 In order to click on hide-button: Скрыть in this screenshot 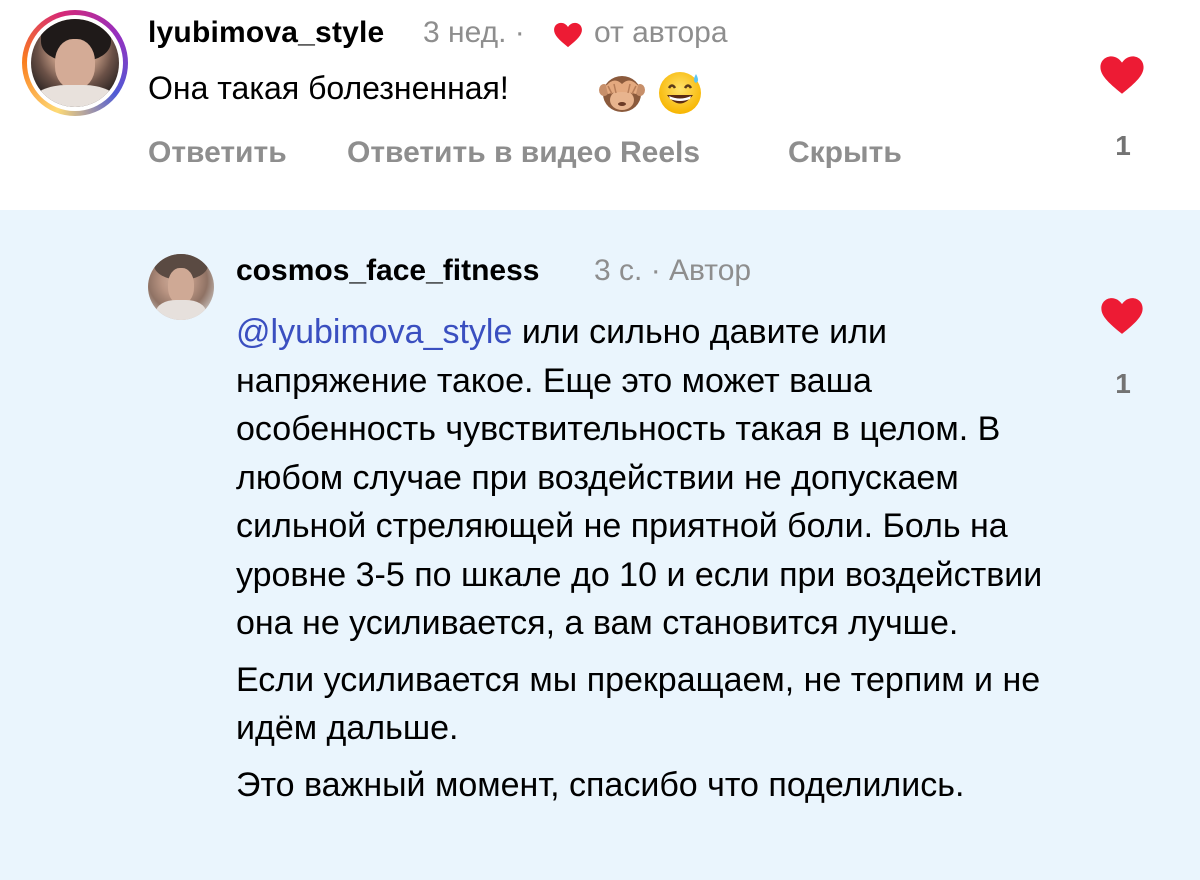, I will do `click(845, 153)`.